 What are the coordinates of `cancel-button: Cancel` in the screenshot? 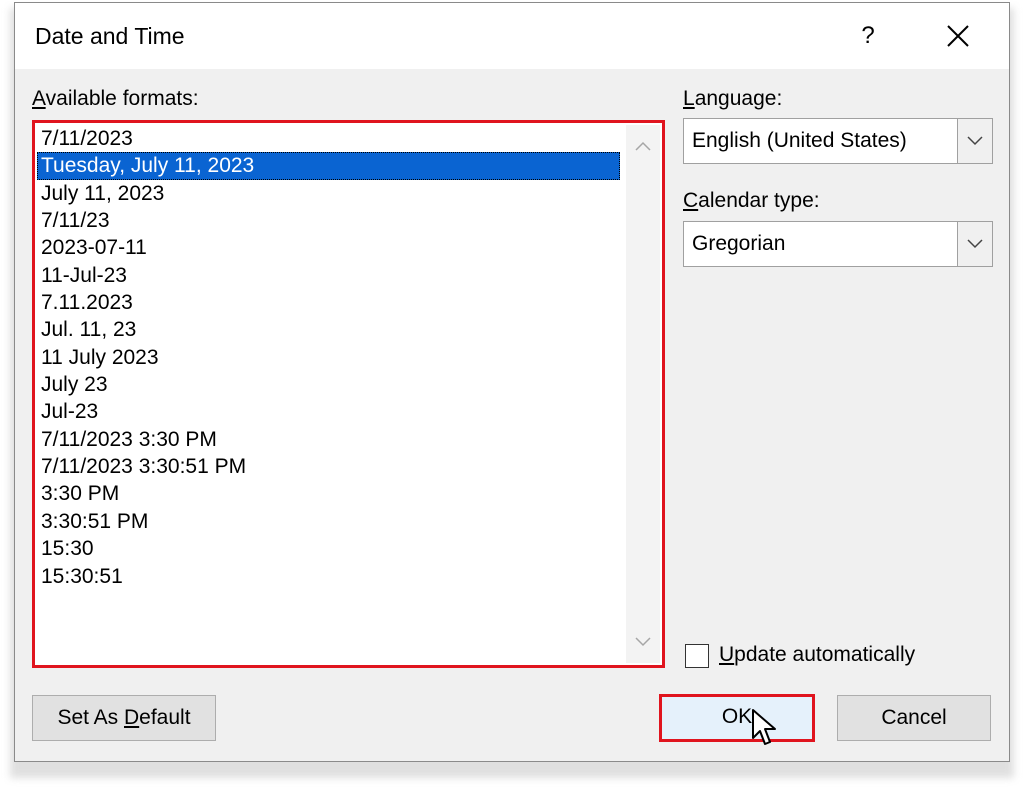 It's located at (914, 718).